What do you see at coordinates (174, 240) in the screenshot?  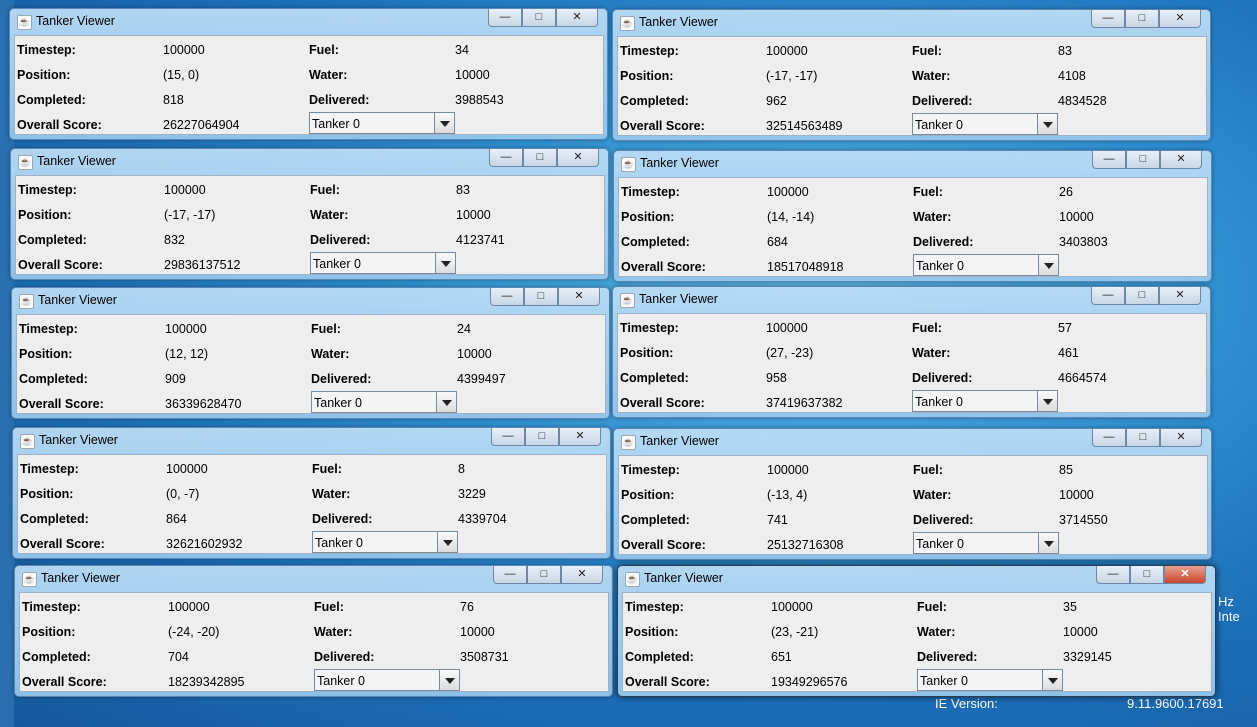 I see `completed-value: 832` at bounding box center [174, 240].